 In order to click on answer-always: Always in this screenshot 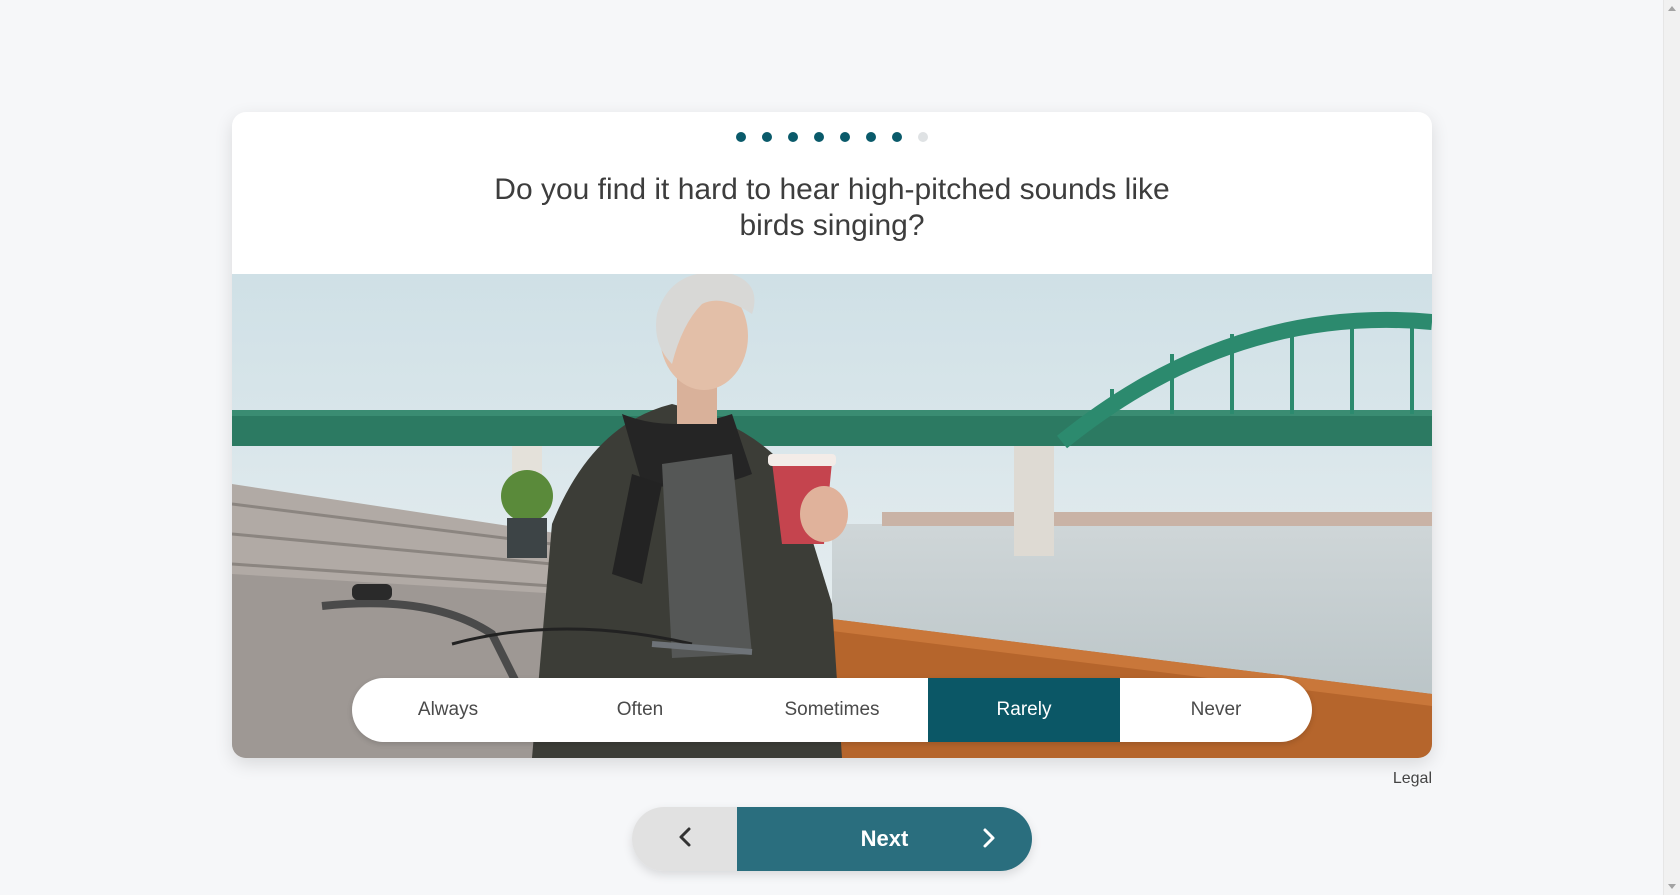, I will do `click(448, 710)`.